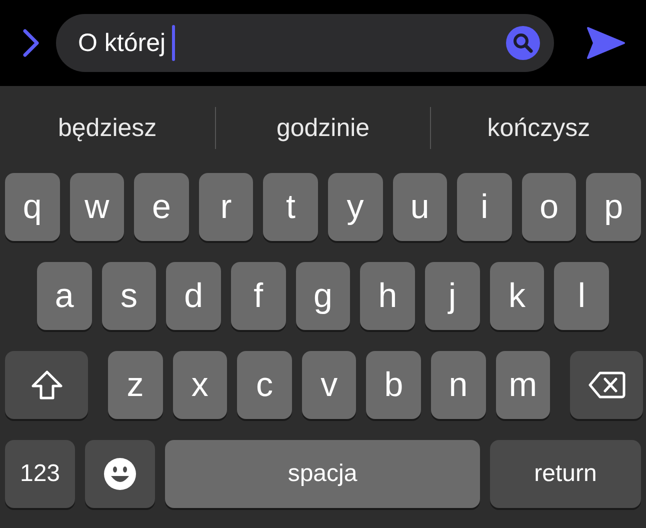 This screenshot has width=646, height=528. Describe the element at coordinates (484, 207) in the screenshot. I see `letter-key: i` at that location.